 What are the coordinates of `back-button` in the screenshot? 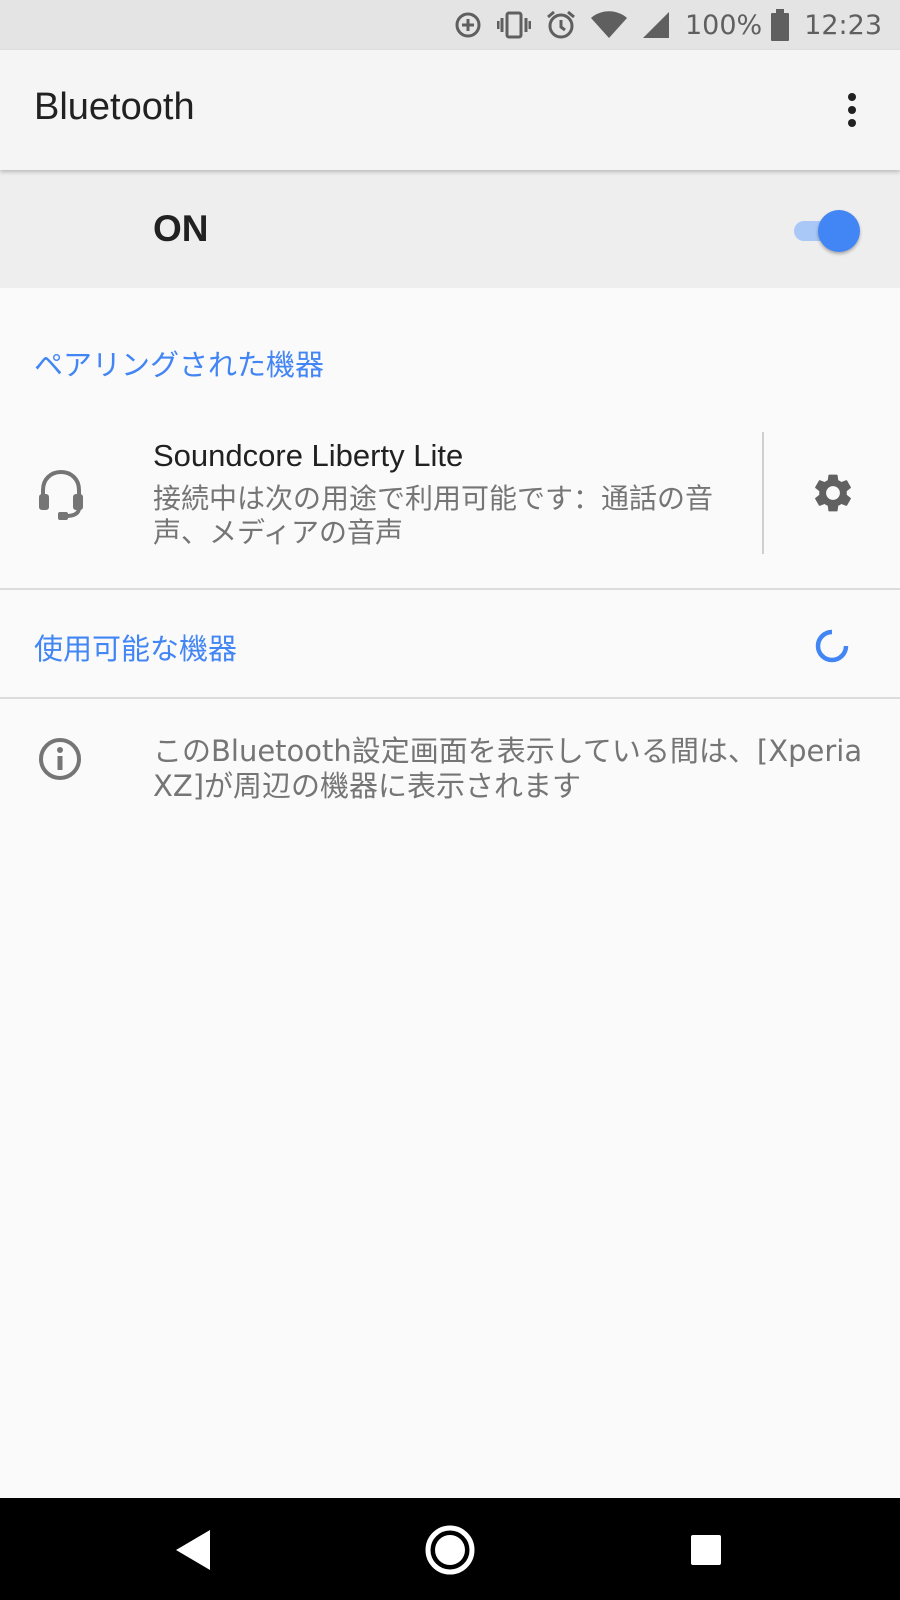 It's located at (194, 1550).